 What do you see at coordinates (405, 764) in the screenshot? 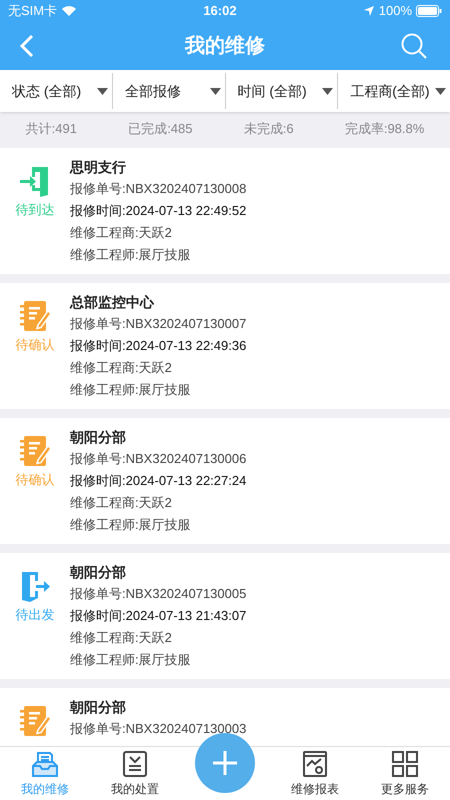
I see `grid-icon` at bounding box center [405, 764].